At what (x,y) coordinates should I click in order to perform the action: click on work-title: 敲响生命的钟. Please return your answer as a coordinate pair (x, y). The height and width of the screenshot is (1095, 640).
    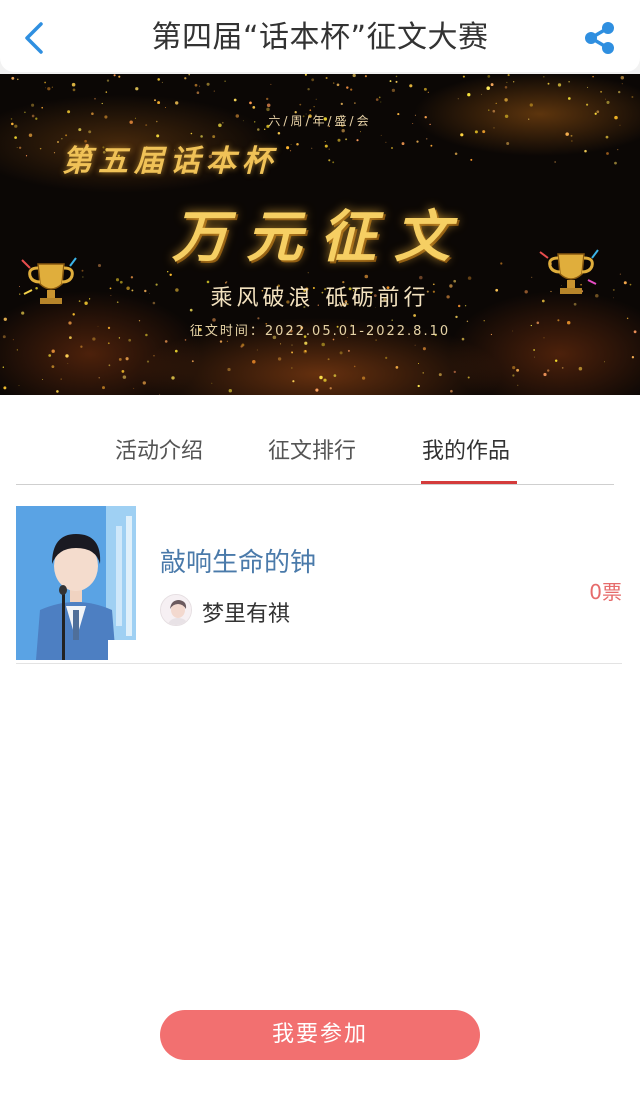
    Looking at the image, I should click on (238, 560).